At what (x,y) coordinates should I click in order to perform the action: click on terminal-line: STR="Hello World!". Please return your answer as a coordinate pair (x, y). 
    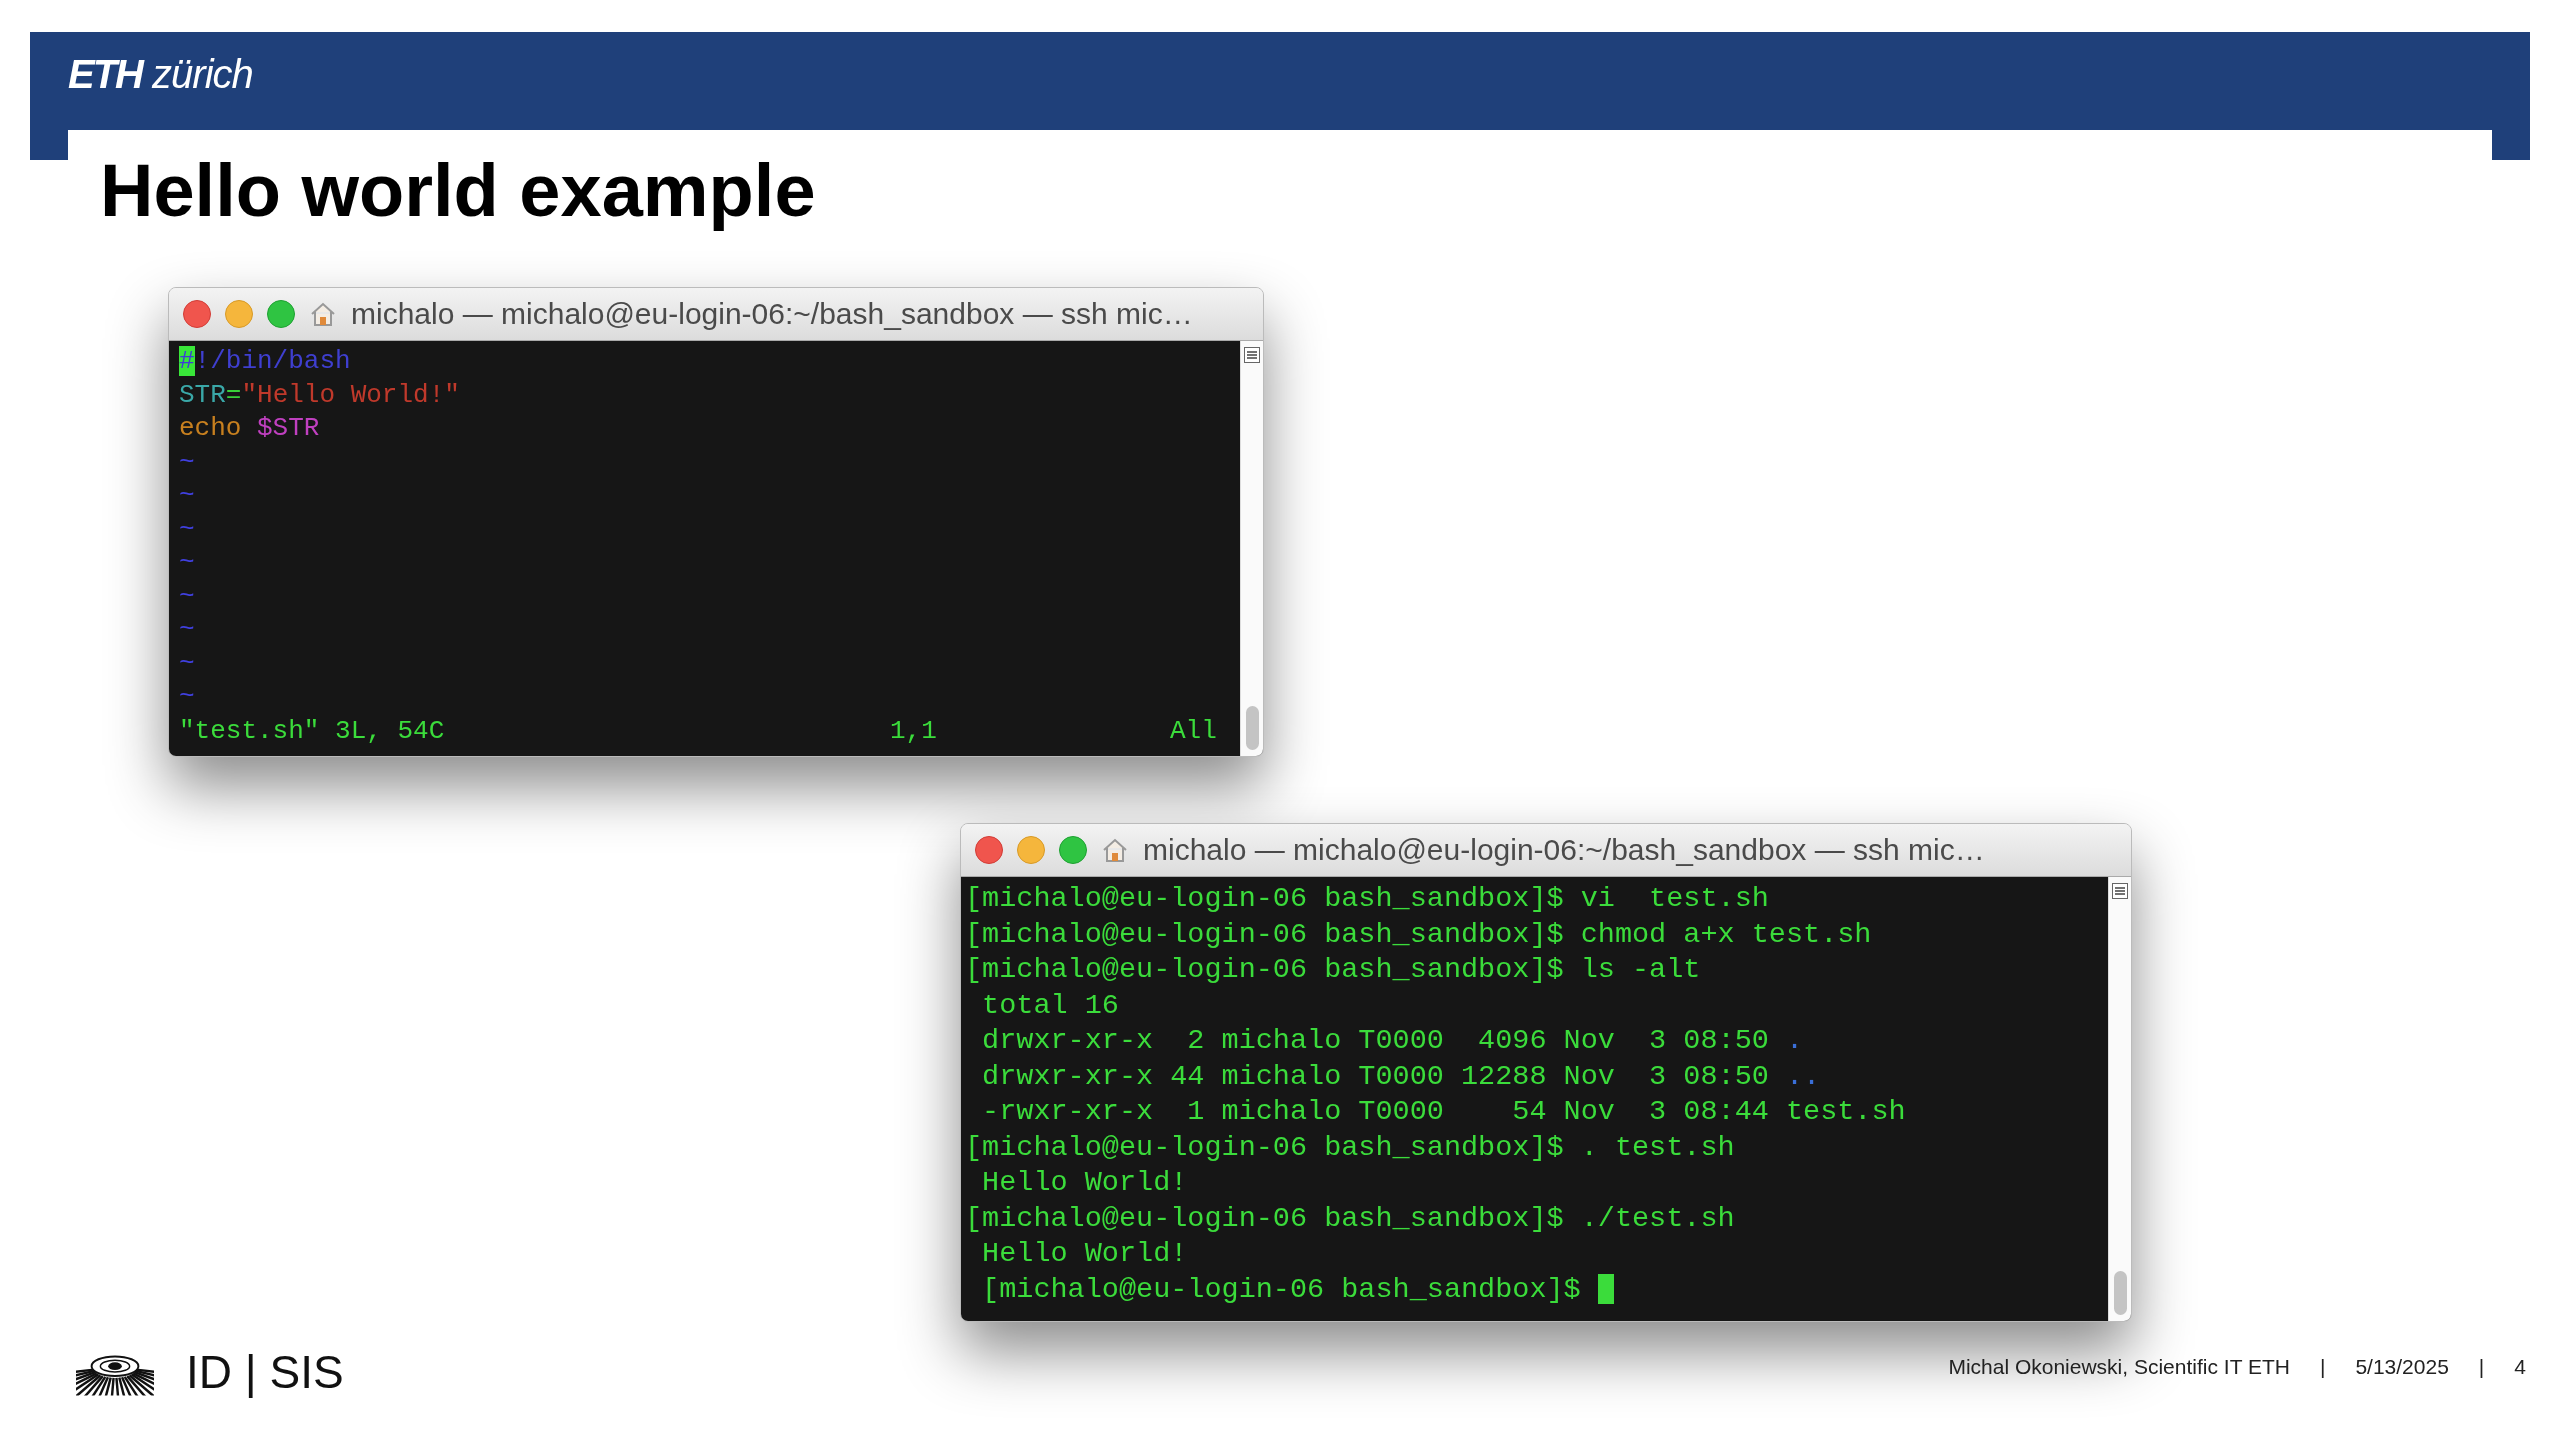
    Looking at the image, I should click on (319, 395).